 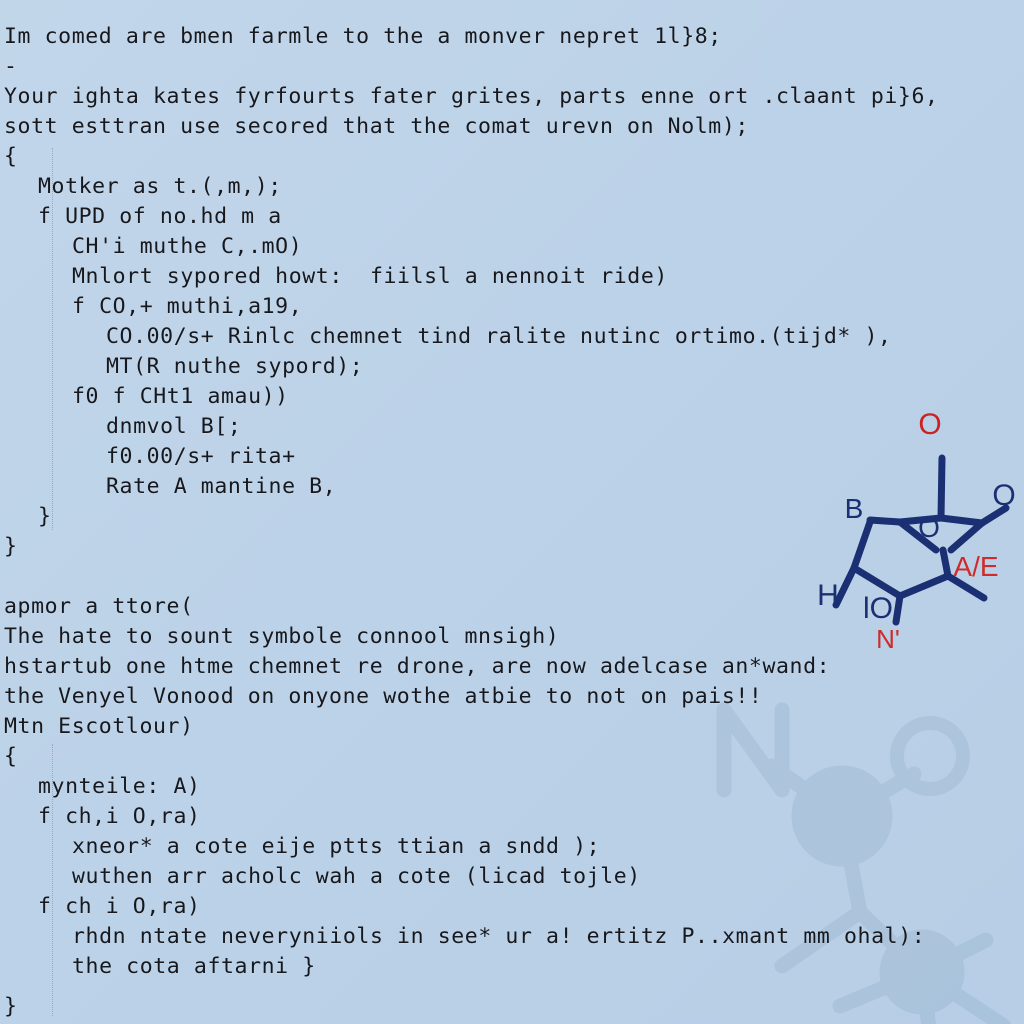 I want to click on code-line: CH'i muthe C,.mO), so click(x=187, y=247).